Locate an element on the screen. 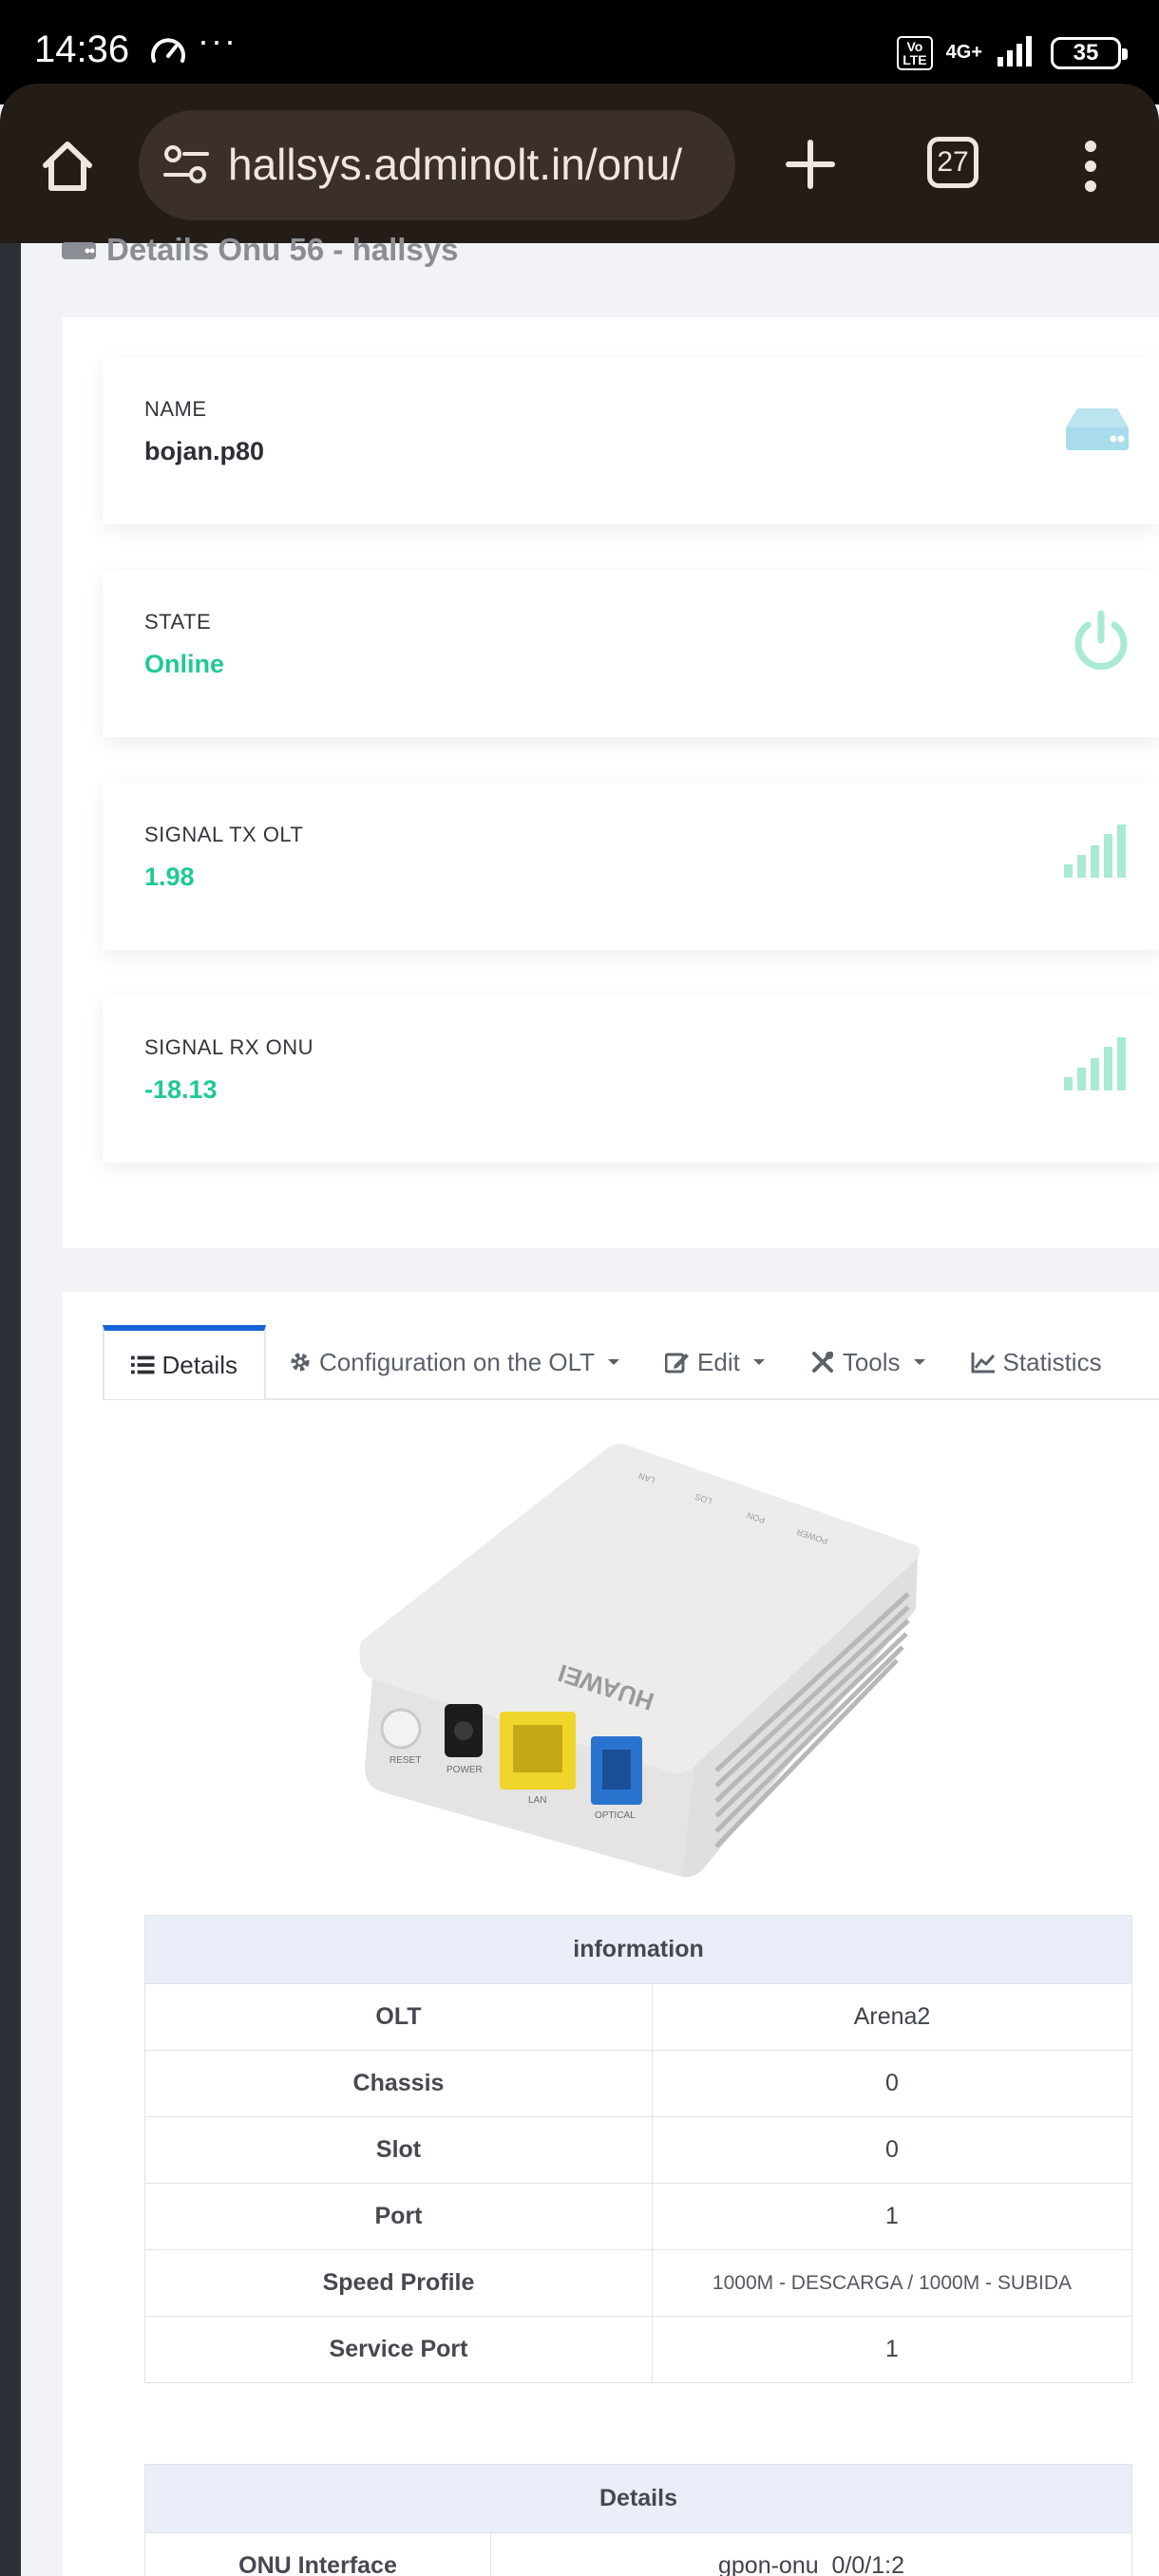 The image size is (1159, 2576). stat-value: -18.13 is located at coordinates (181, 1089).